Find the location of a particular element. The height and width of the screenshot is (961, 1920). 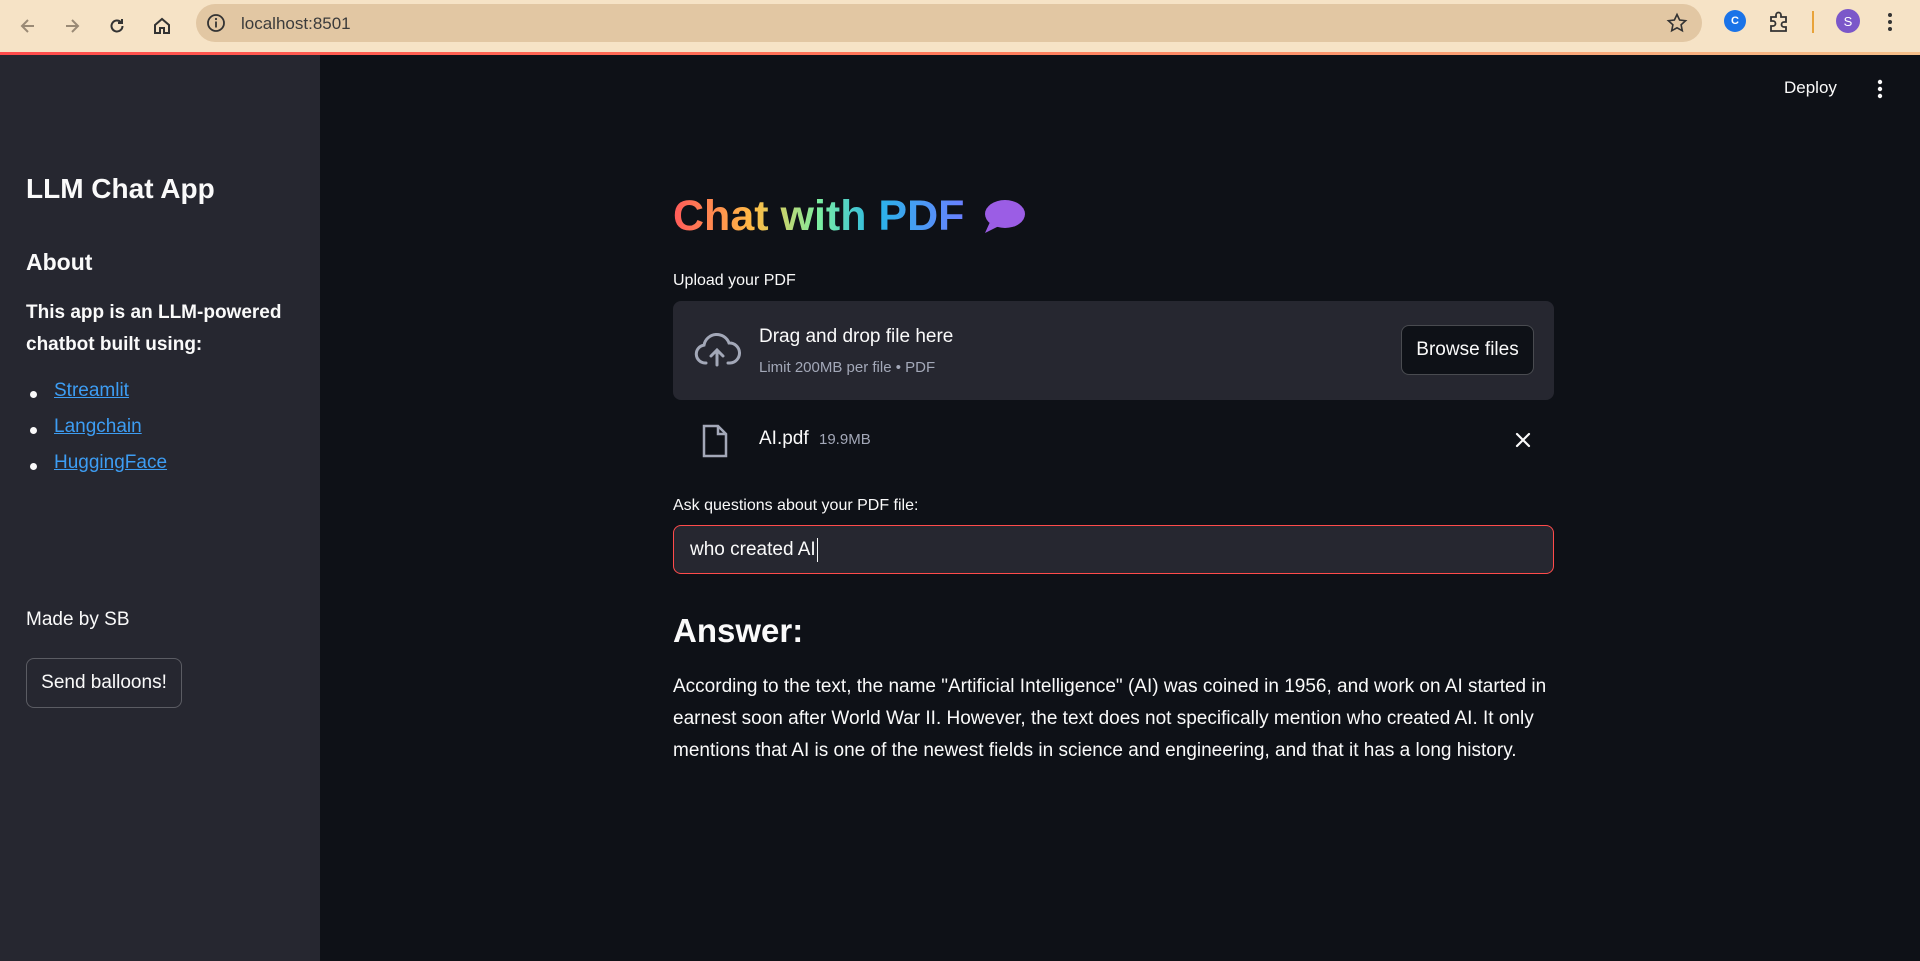

page-title-text: Chat with PDF is located at coordinates (819, 216).